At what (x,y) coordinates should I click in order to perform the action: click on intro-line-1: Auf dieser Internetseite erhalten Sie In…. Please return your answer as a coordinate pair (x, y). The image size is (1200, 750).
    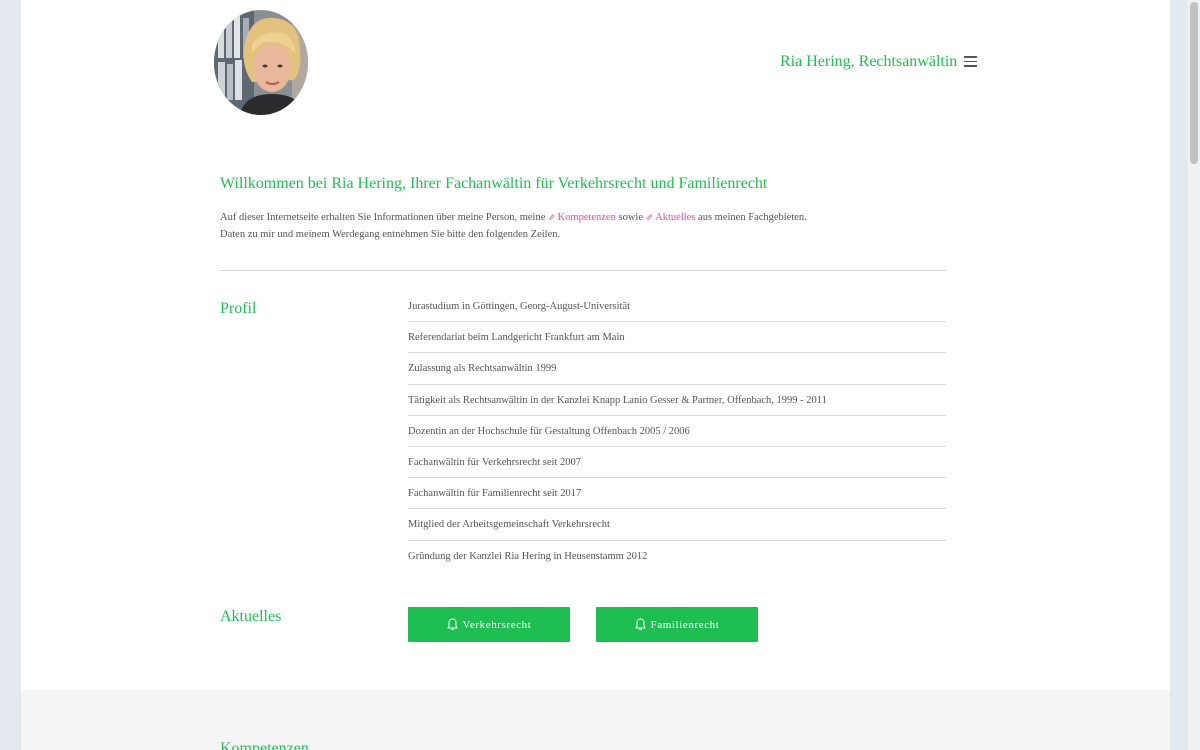
    Looking at the image, I should click on (513, 217).